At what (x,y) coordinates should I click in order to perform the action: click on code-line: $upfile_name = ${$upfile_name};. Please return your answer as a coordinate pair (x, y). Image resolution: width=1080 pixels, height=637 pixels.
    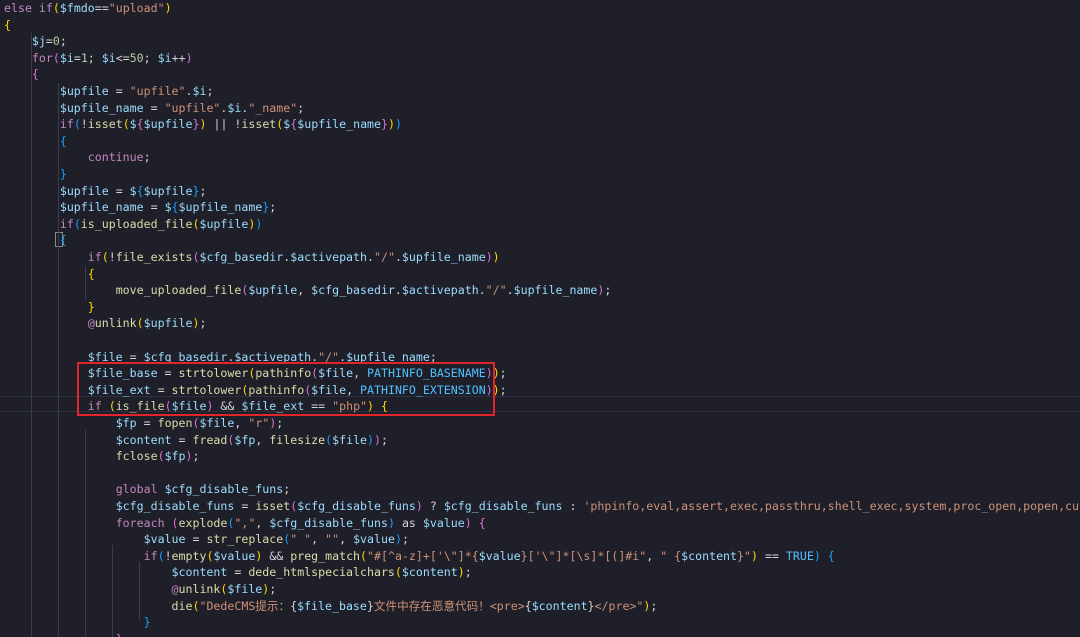
    Looking at the image, I should click on (540, 207).